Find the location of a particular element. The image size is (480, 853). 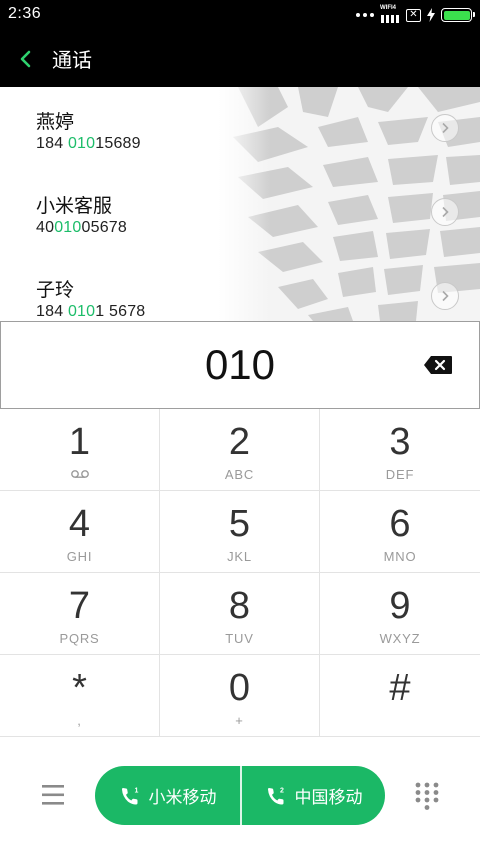

key-5: 5 JKL is located at coordinates (240, 532).